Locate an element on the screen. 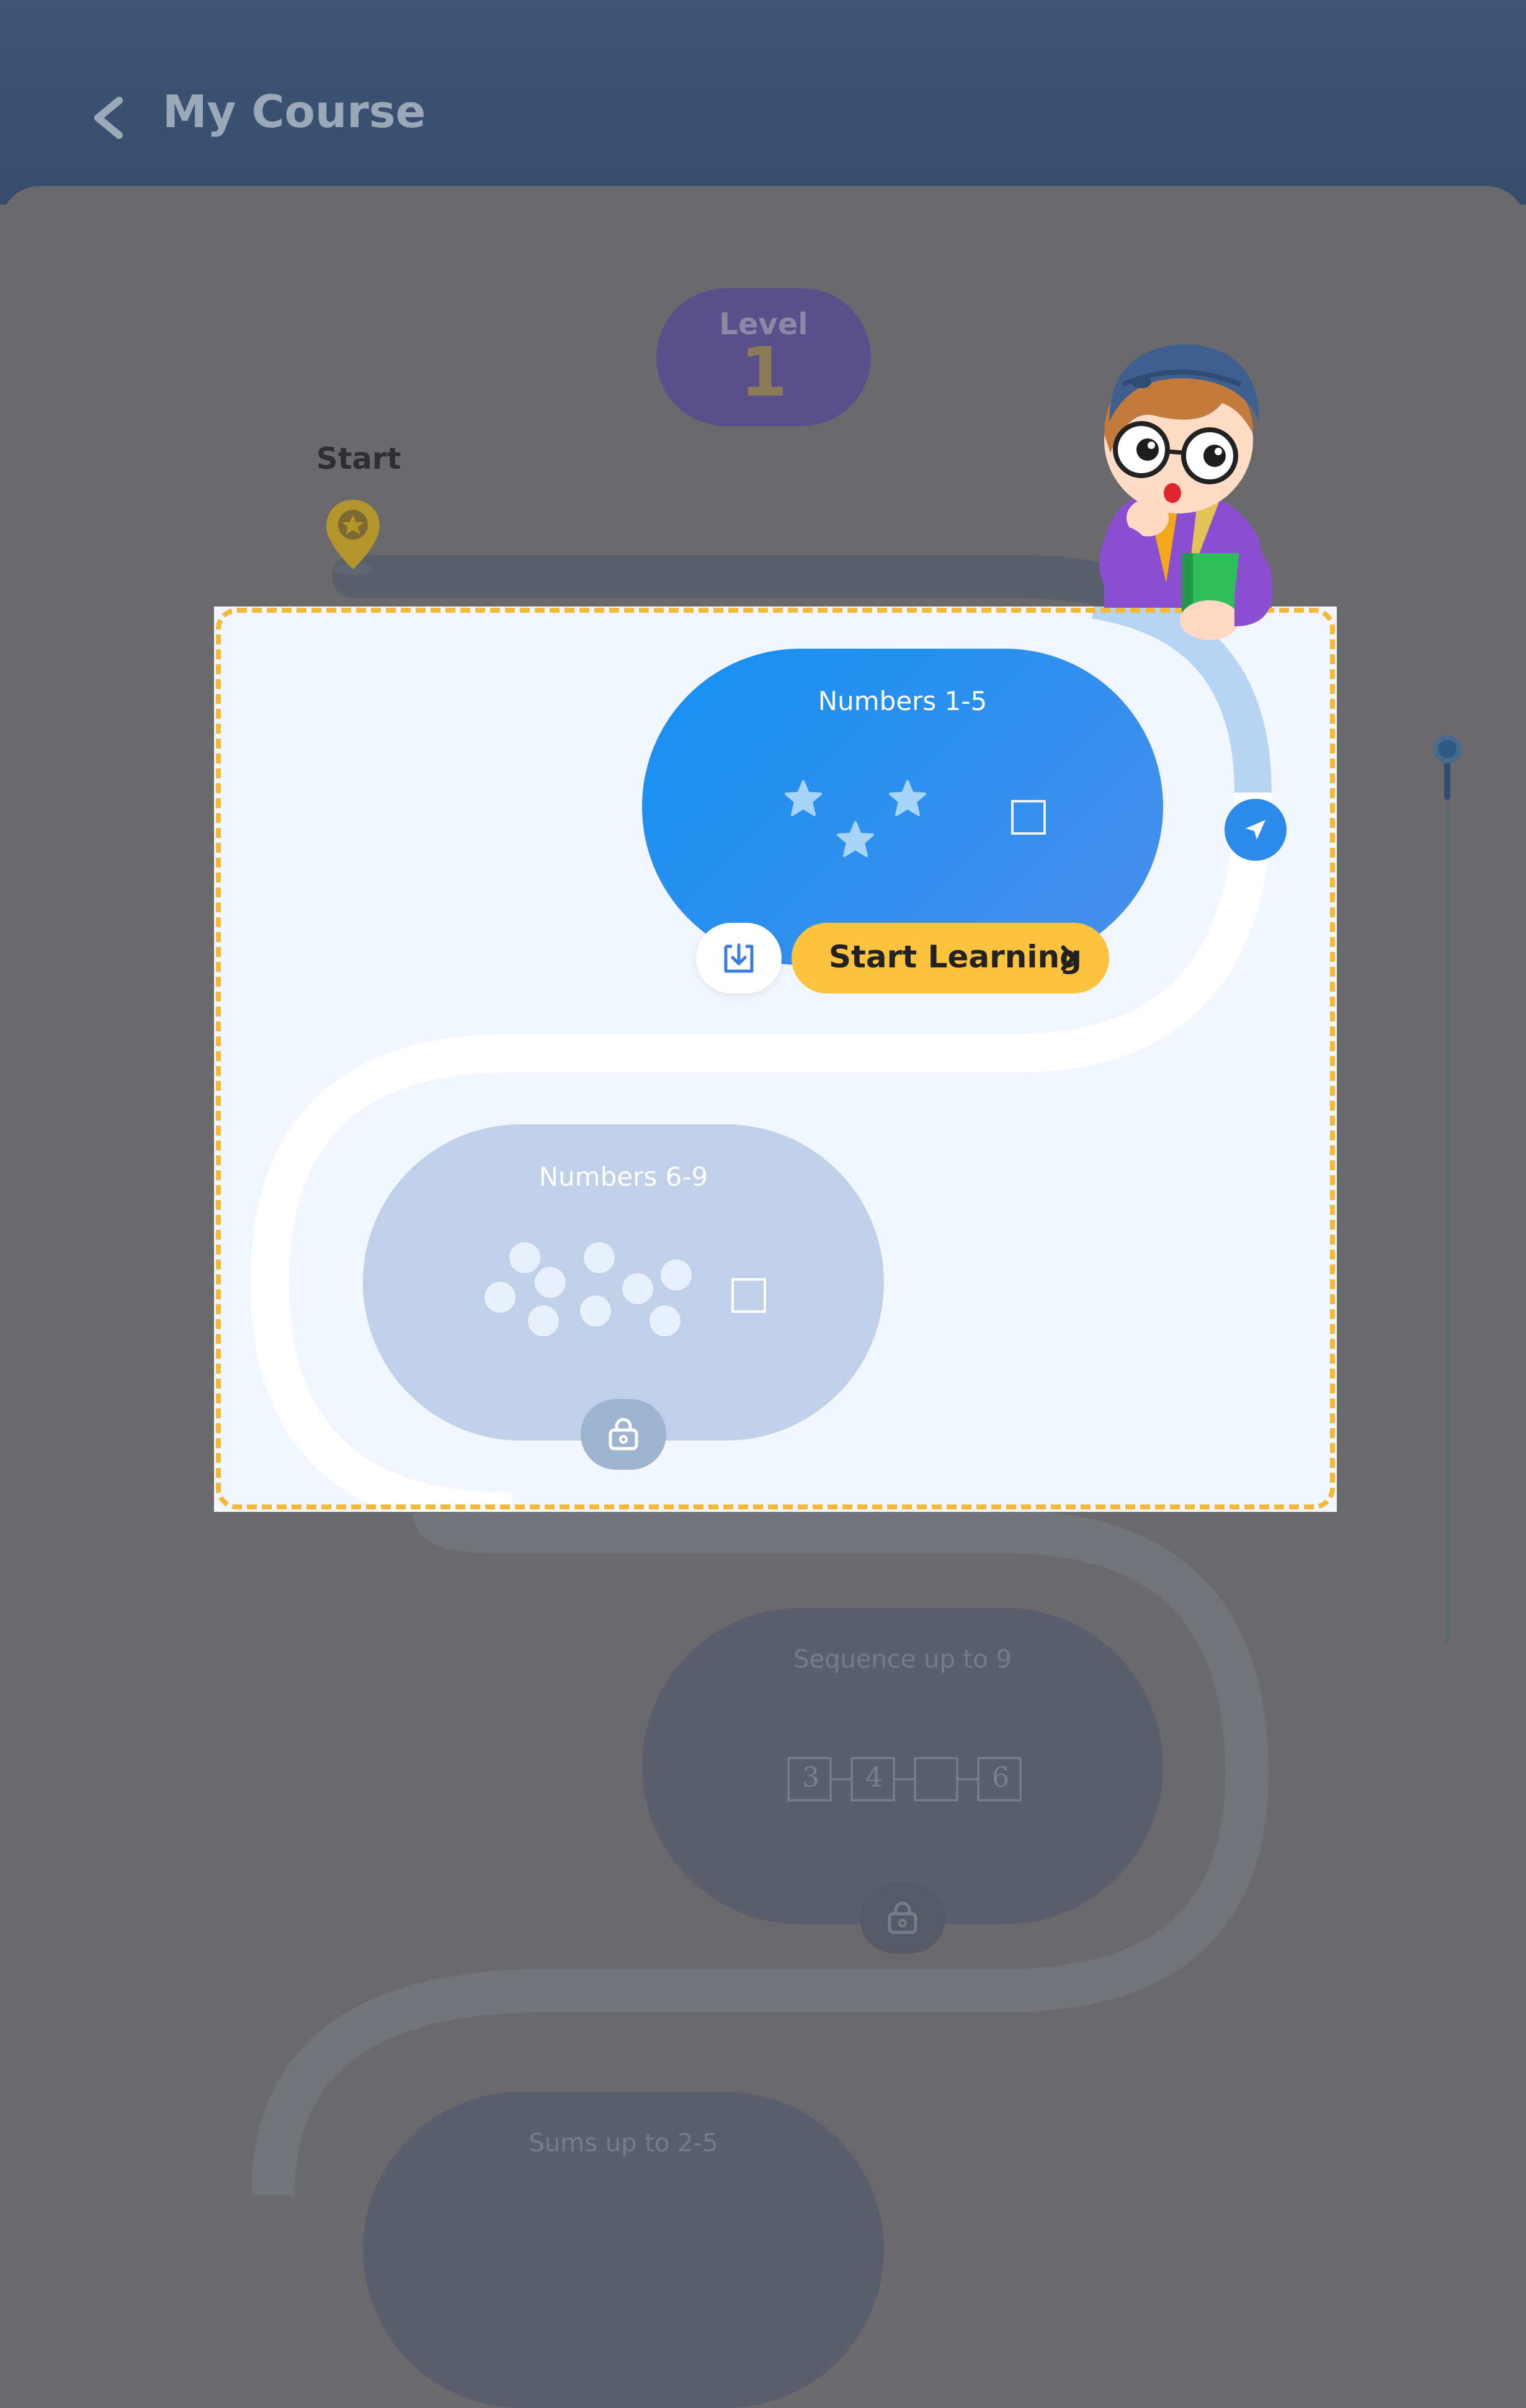  start-learning-label: Start Learning is located at coordinates (956, 957).